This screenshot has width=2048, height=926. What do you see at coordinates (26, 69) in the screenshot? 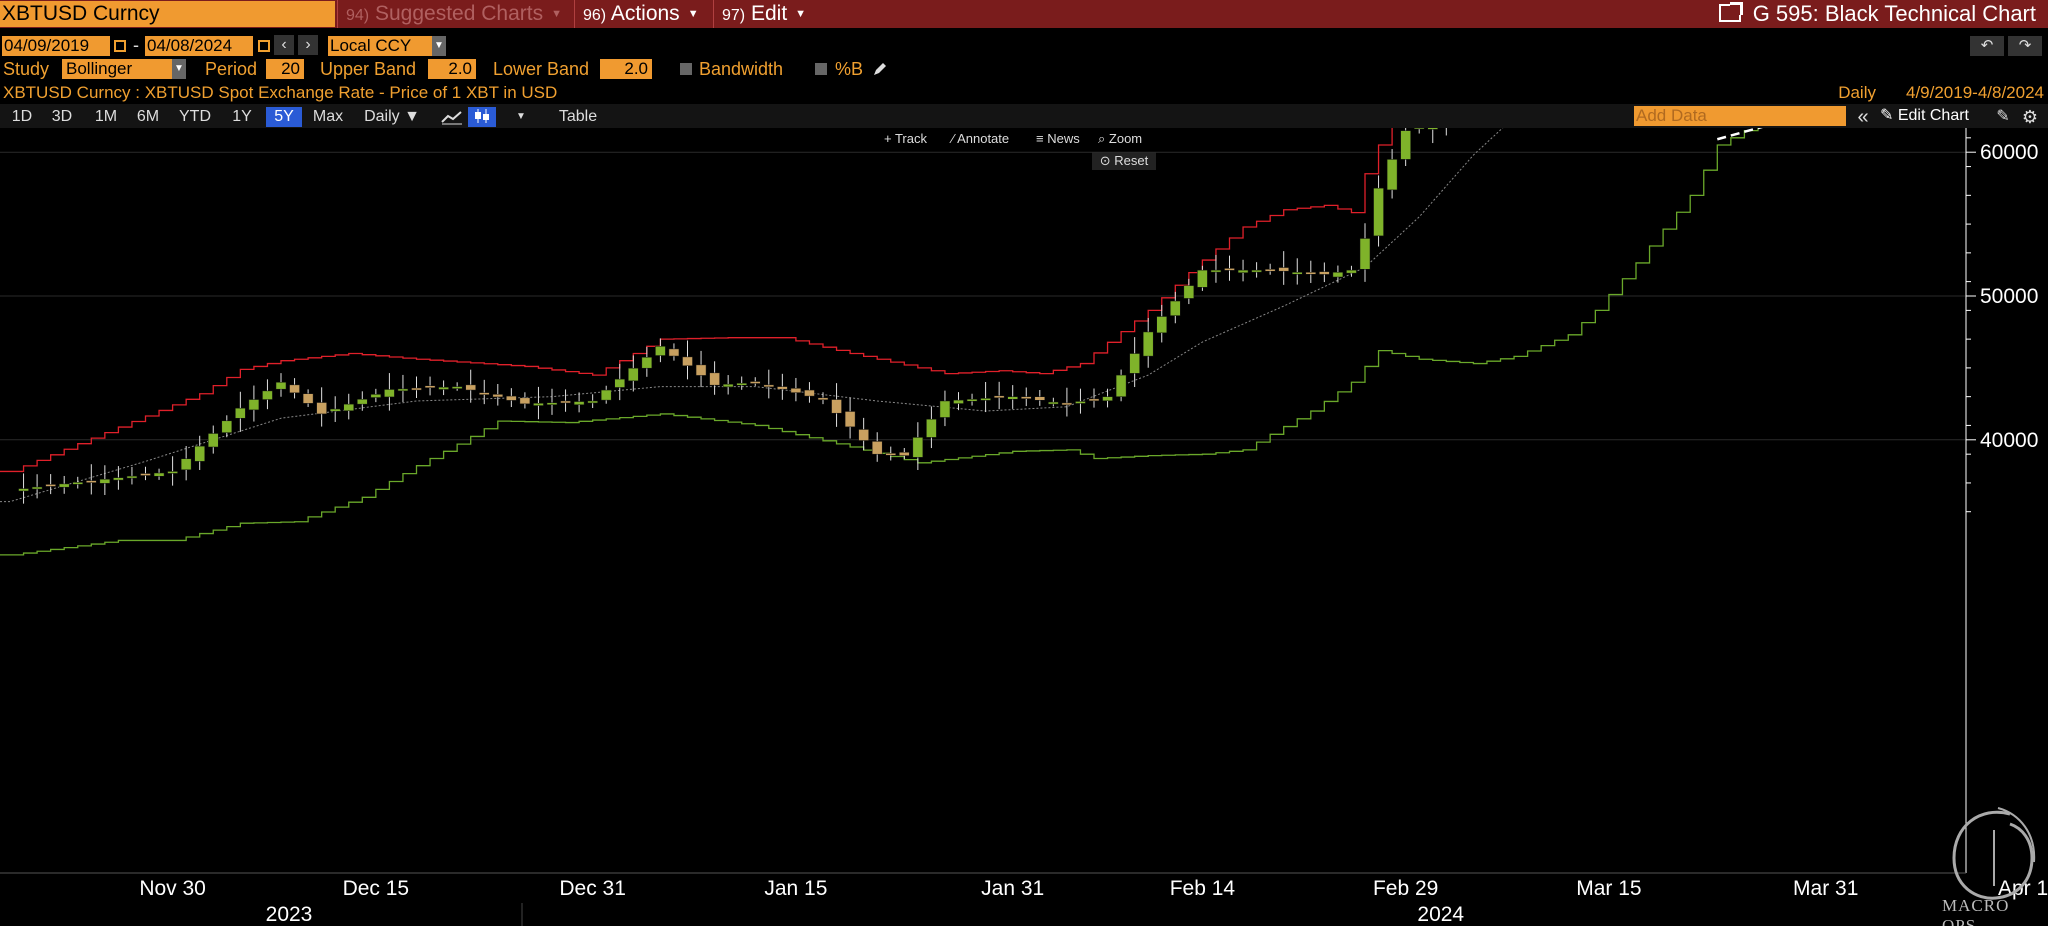
I see `study-label: Study` at bounding box center [26, 69].